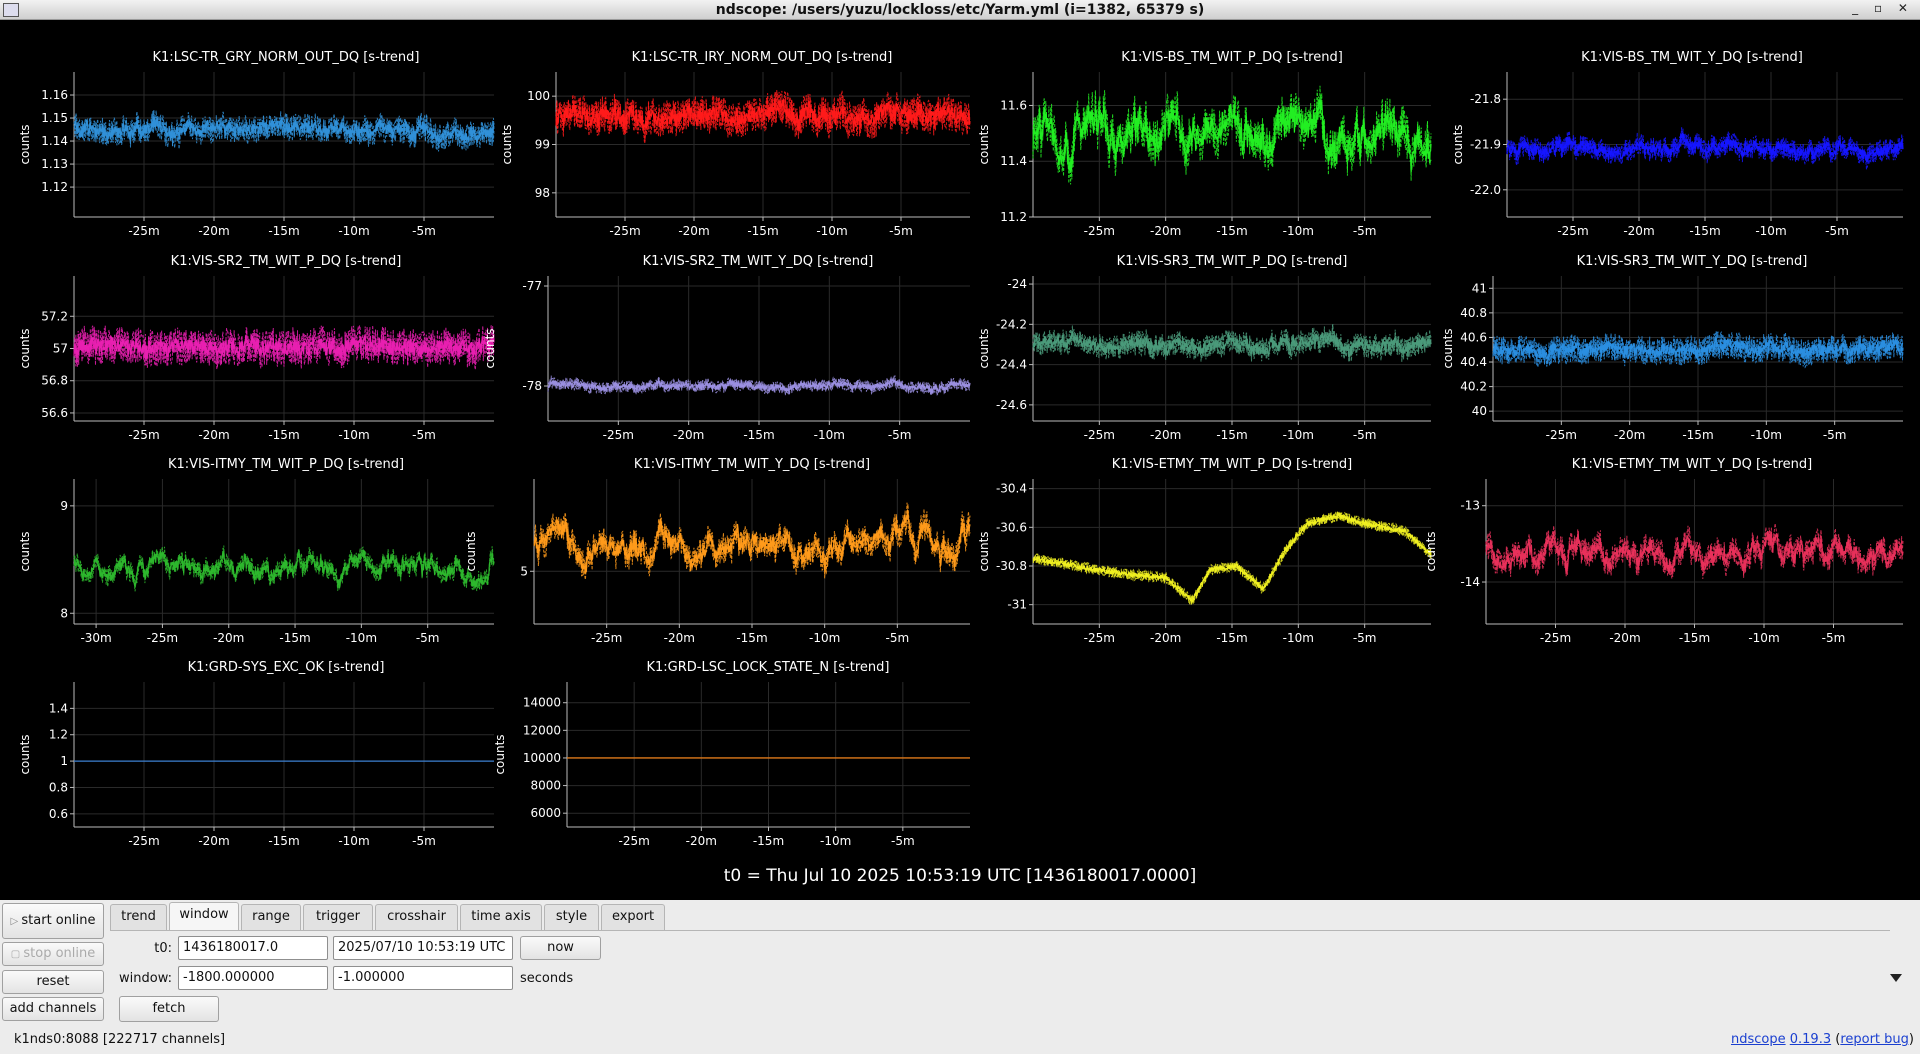 The image size is (1920, 1054). What do you see at coordinates (416, 917) in the screenshot?
I see `tab-crosshair: crosshair` at bounding box center [416, 917].